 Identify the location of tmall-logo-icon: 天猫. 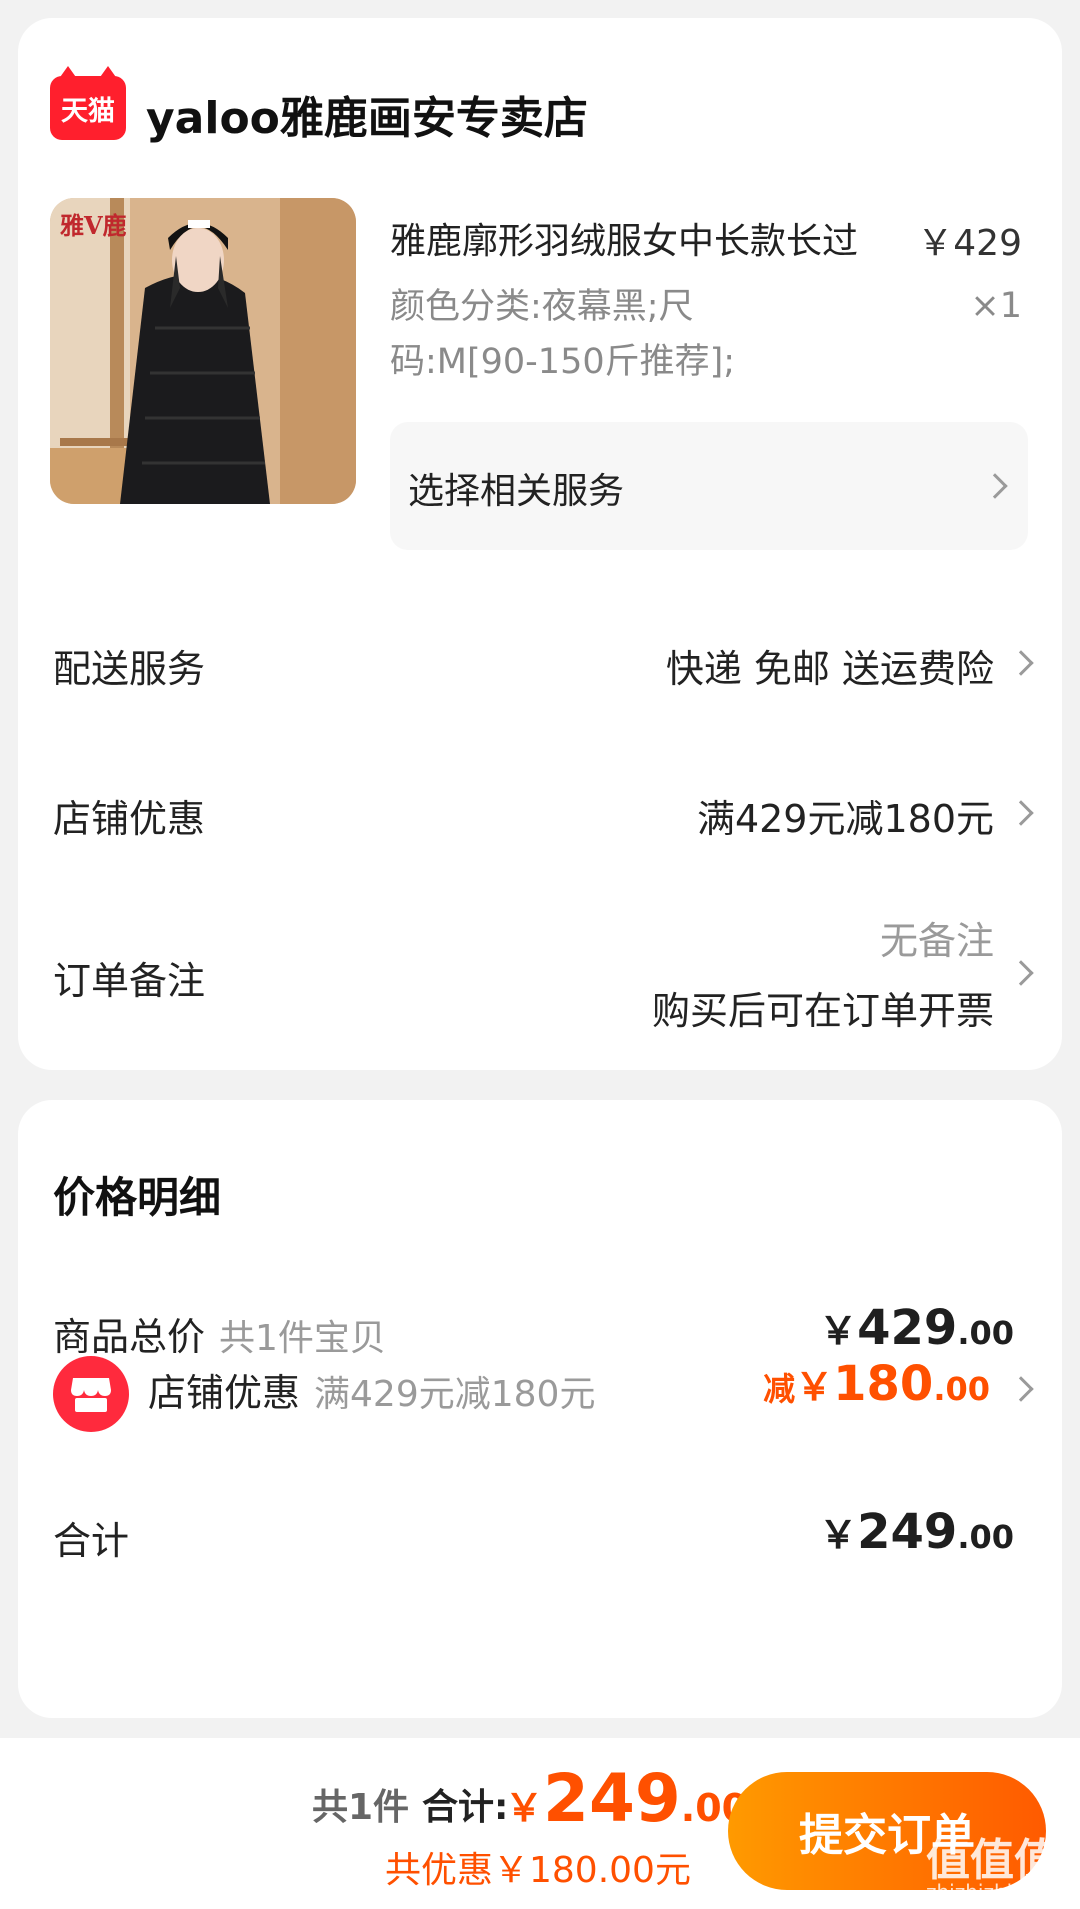
(88, 103).